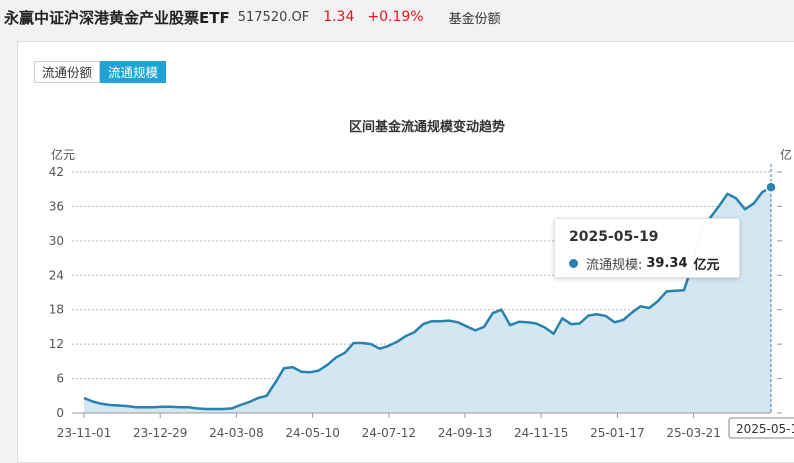  I want to click on y-tick-label: 0, so click(60, 413).